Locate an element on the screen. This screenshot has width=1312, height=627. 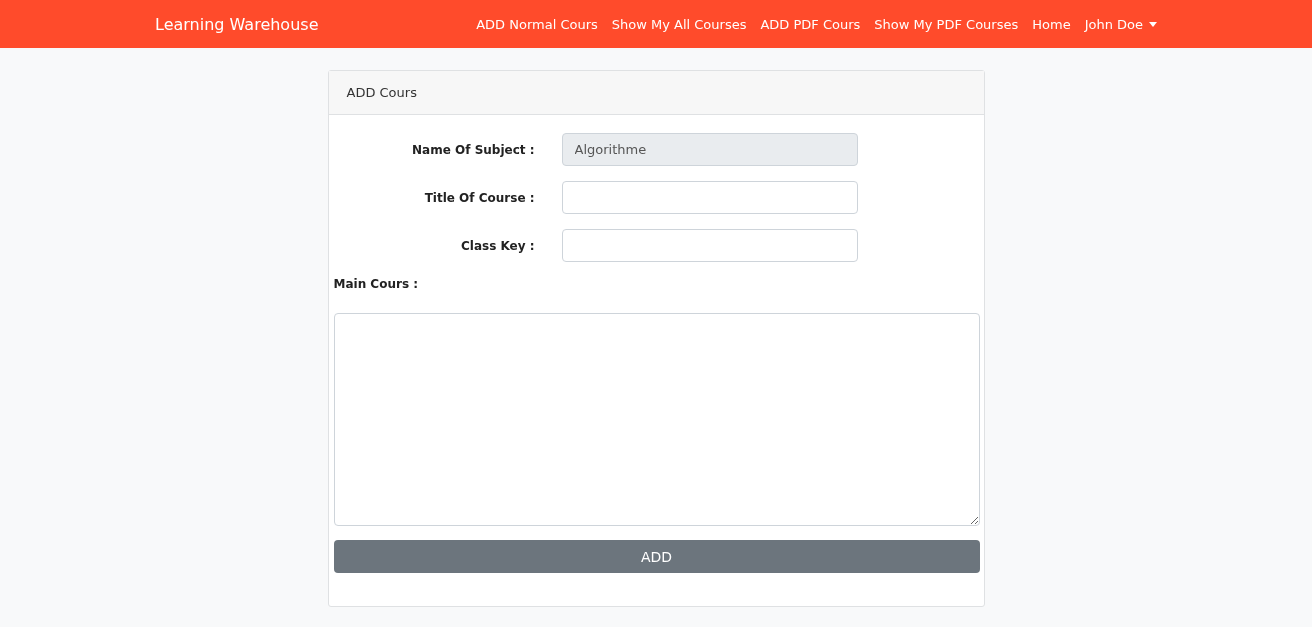
field-label: Title Of Course : is located at coordinates (479, 197).